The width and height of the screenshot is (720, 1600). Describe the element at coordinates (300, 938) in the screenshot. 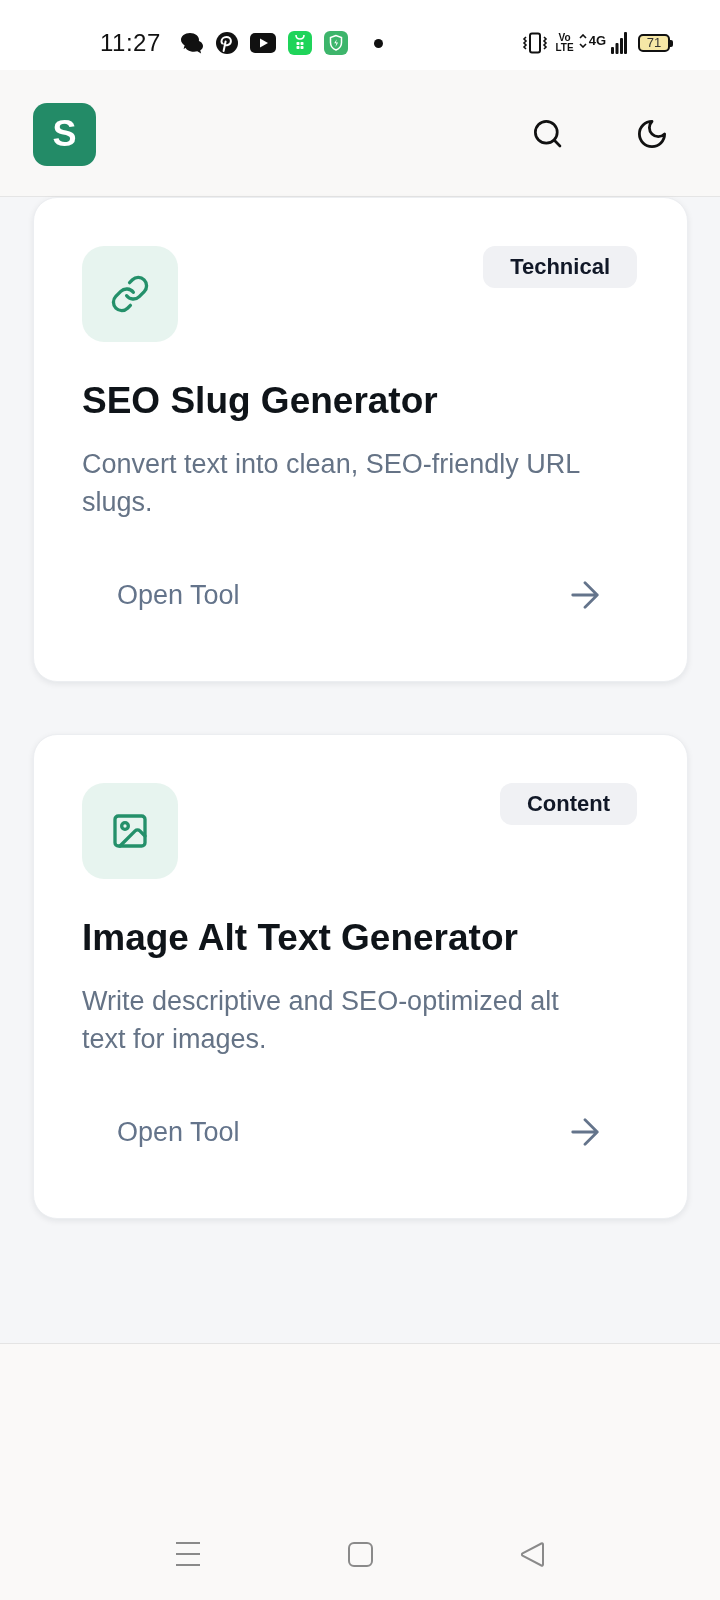

I see `tool-title: Image Alt Text Generator` at that location.